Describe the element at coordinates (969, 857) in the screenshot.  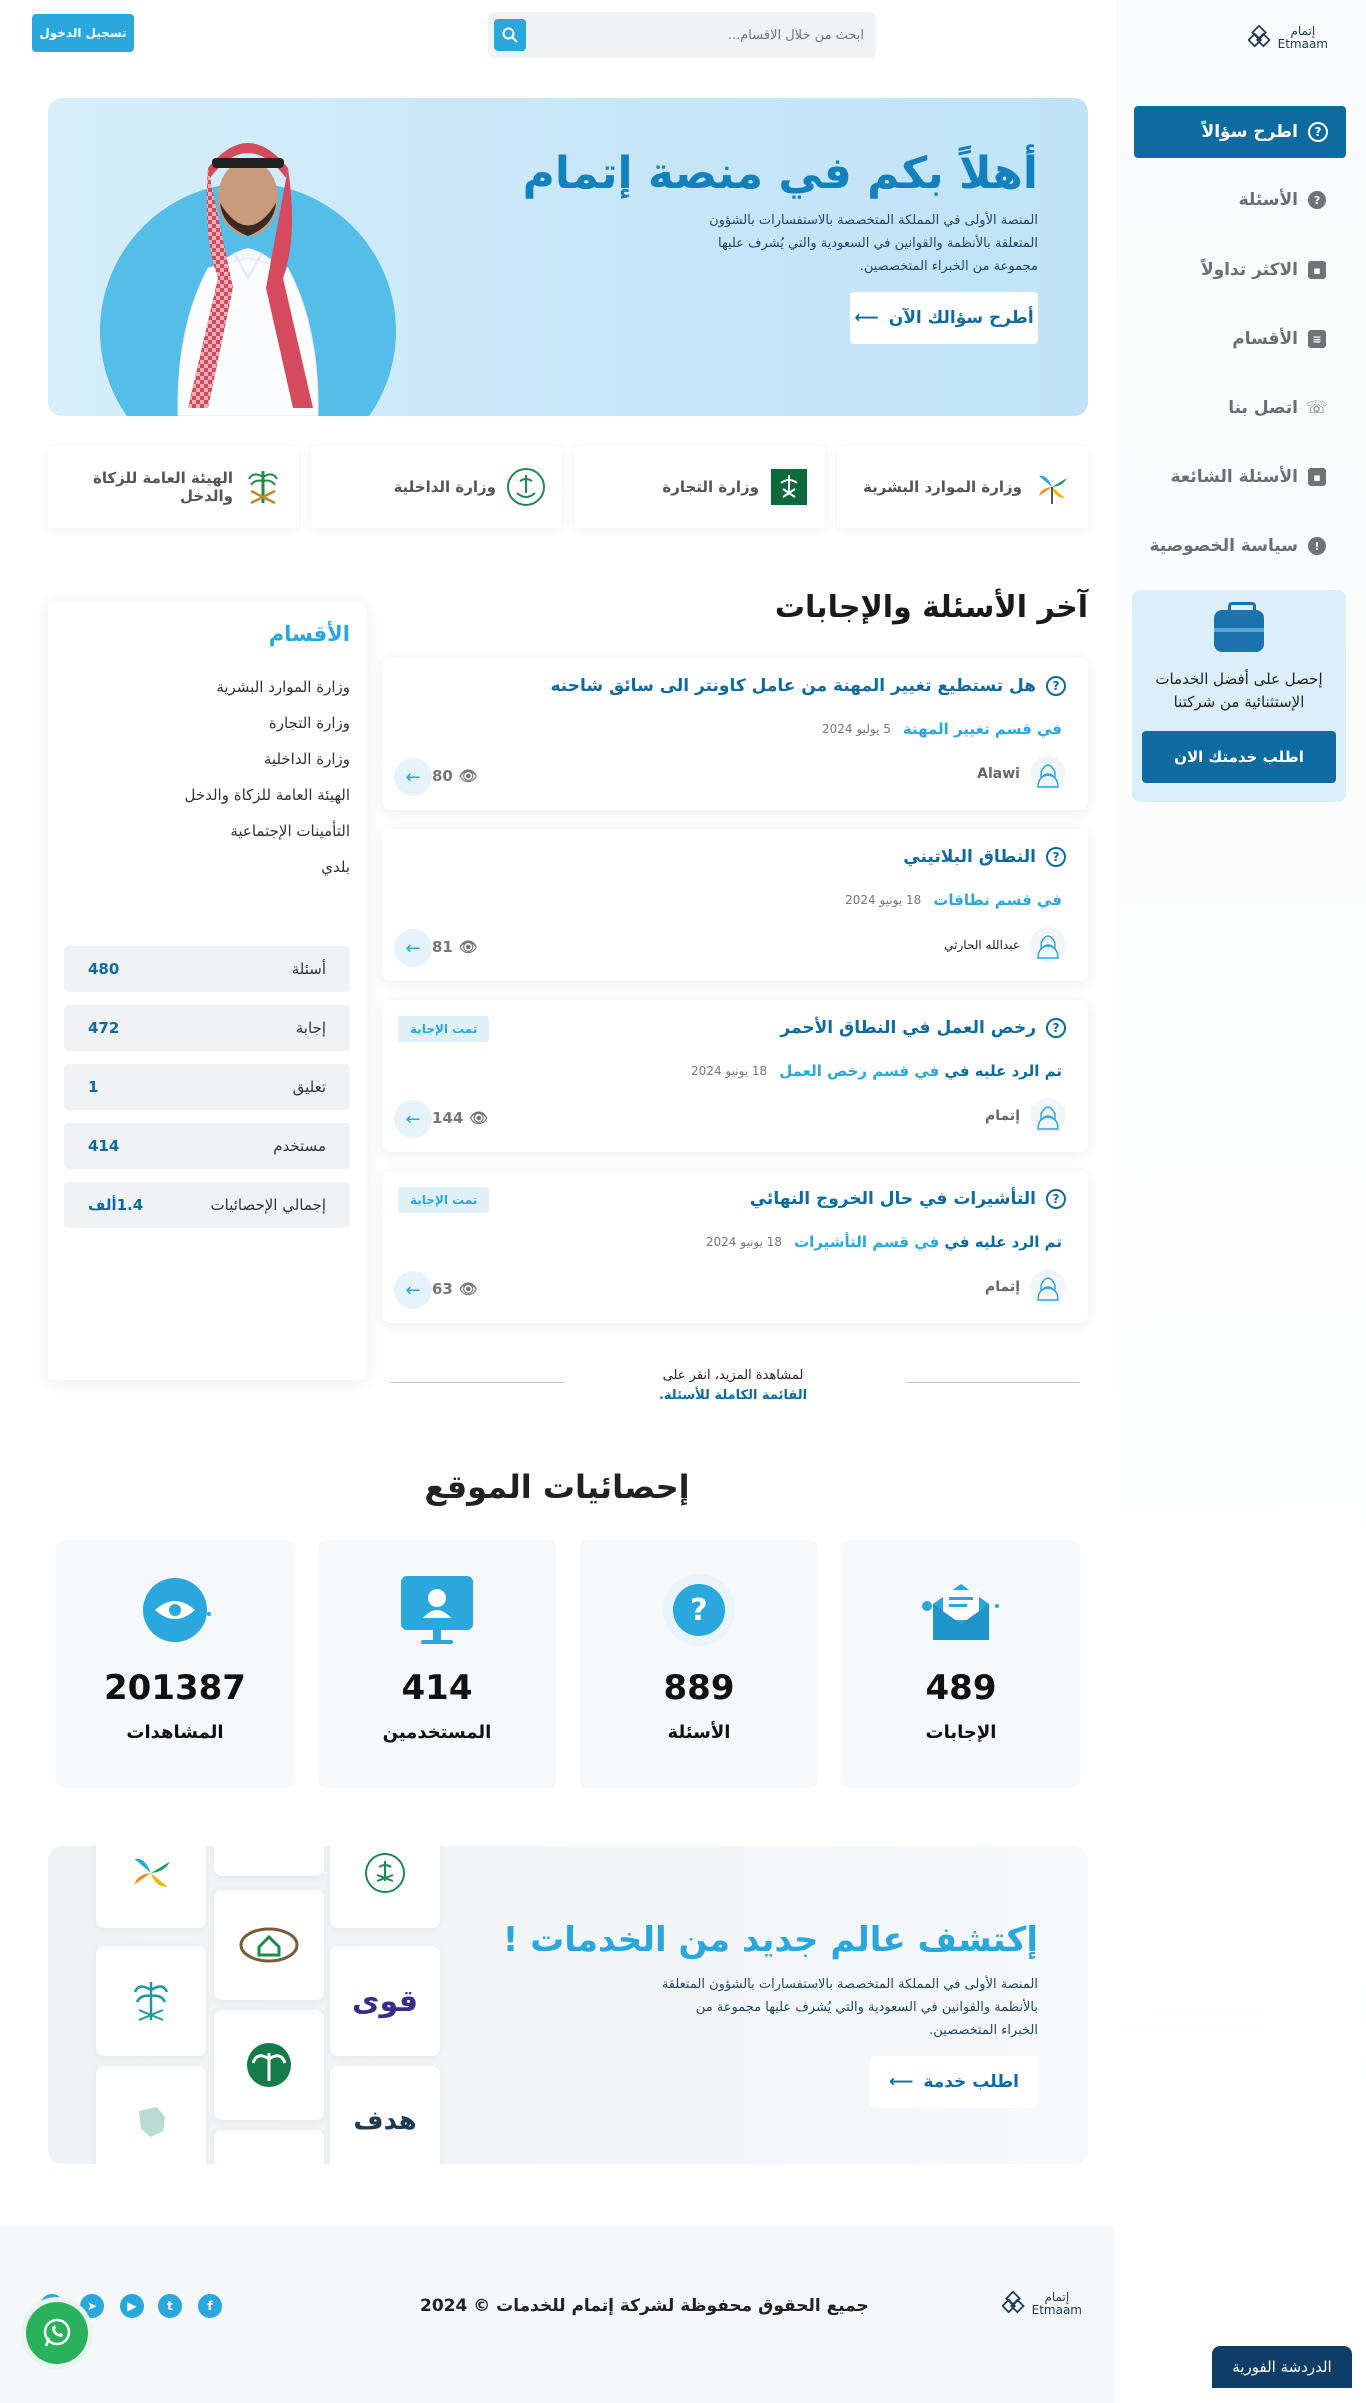
I see `question-title: النطاق البلاتيني` at that location.